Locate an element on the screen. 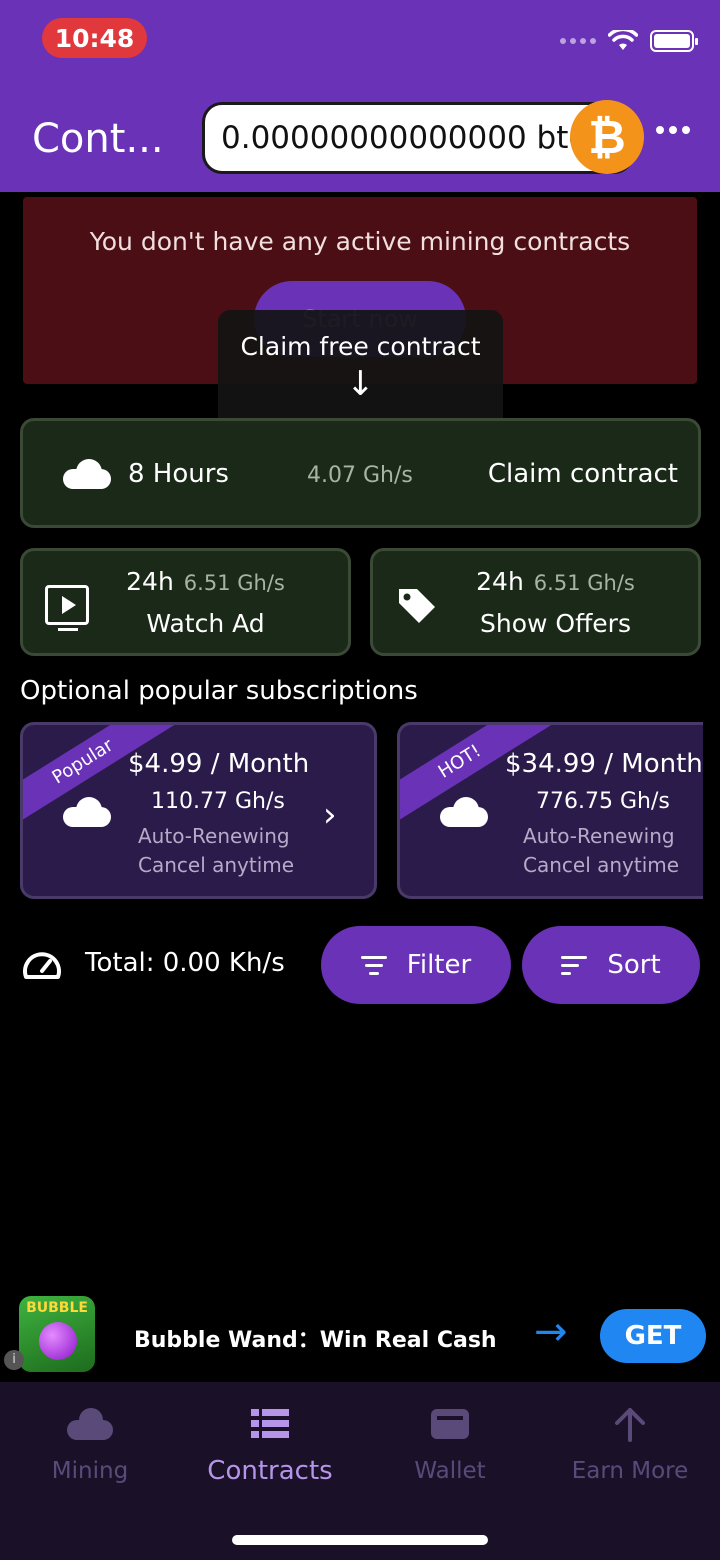  subscription-price: $34.99 / Month is located at coordinates (604, 764).